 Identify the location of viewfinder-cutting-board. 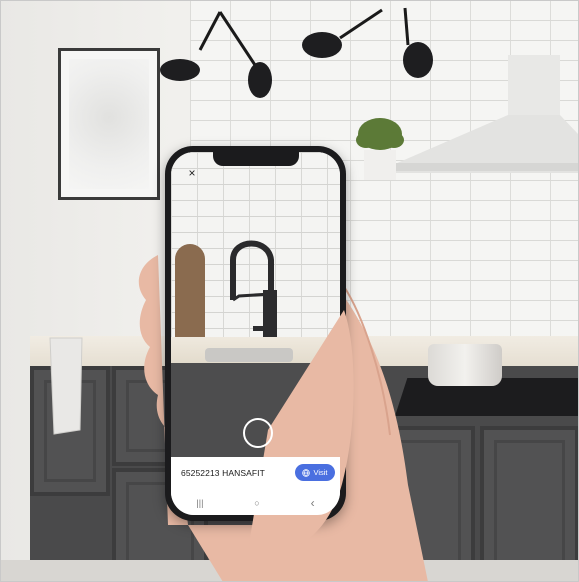
(190, 294).